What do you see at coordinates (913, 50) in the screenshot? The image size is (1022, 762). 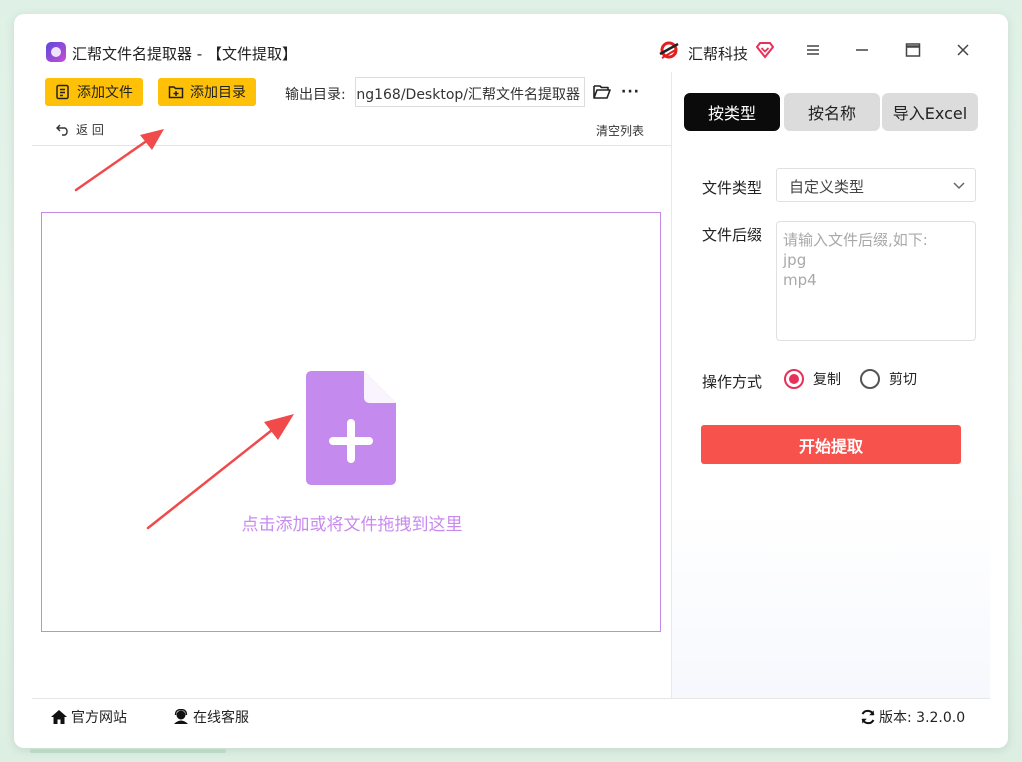 I see `maximize-icon` at bounding box center [913, 50].